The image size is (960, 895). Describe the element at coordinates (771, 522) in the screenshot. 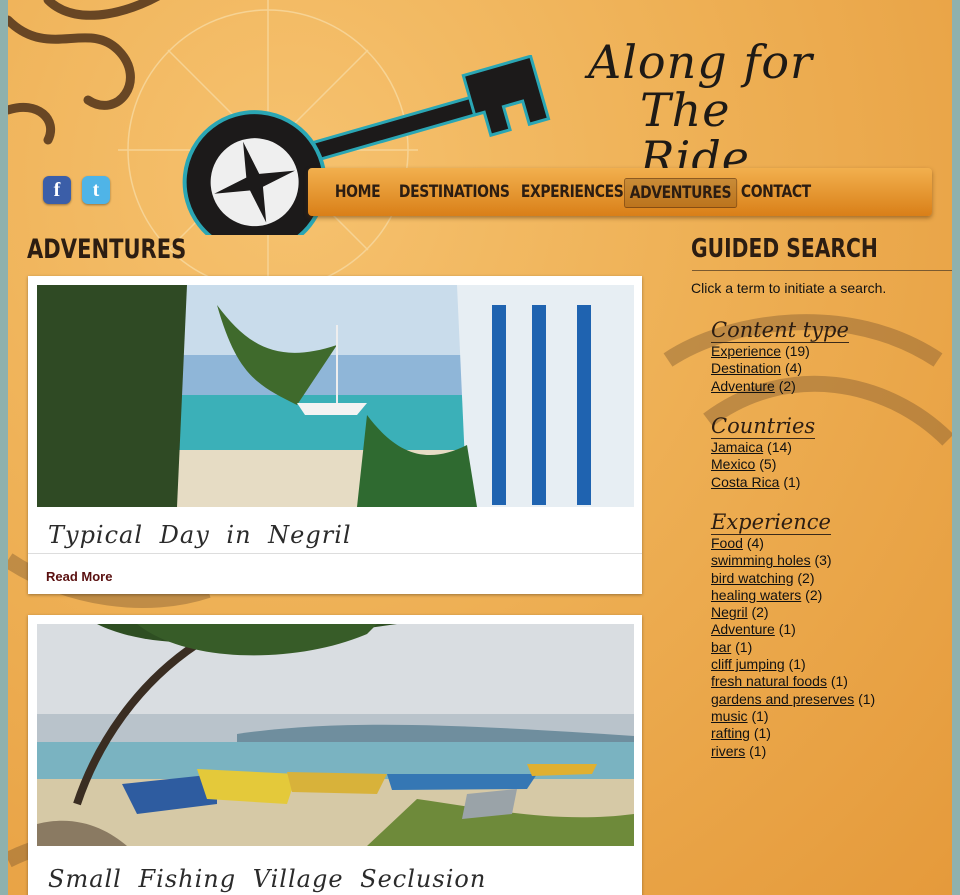

I see `facet-title-experience: Experience` at that location.